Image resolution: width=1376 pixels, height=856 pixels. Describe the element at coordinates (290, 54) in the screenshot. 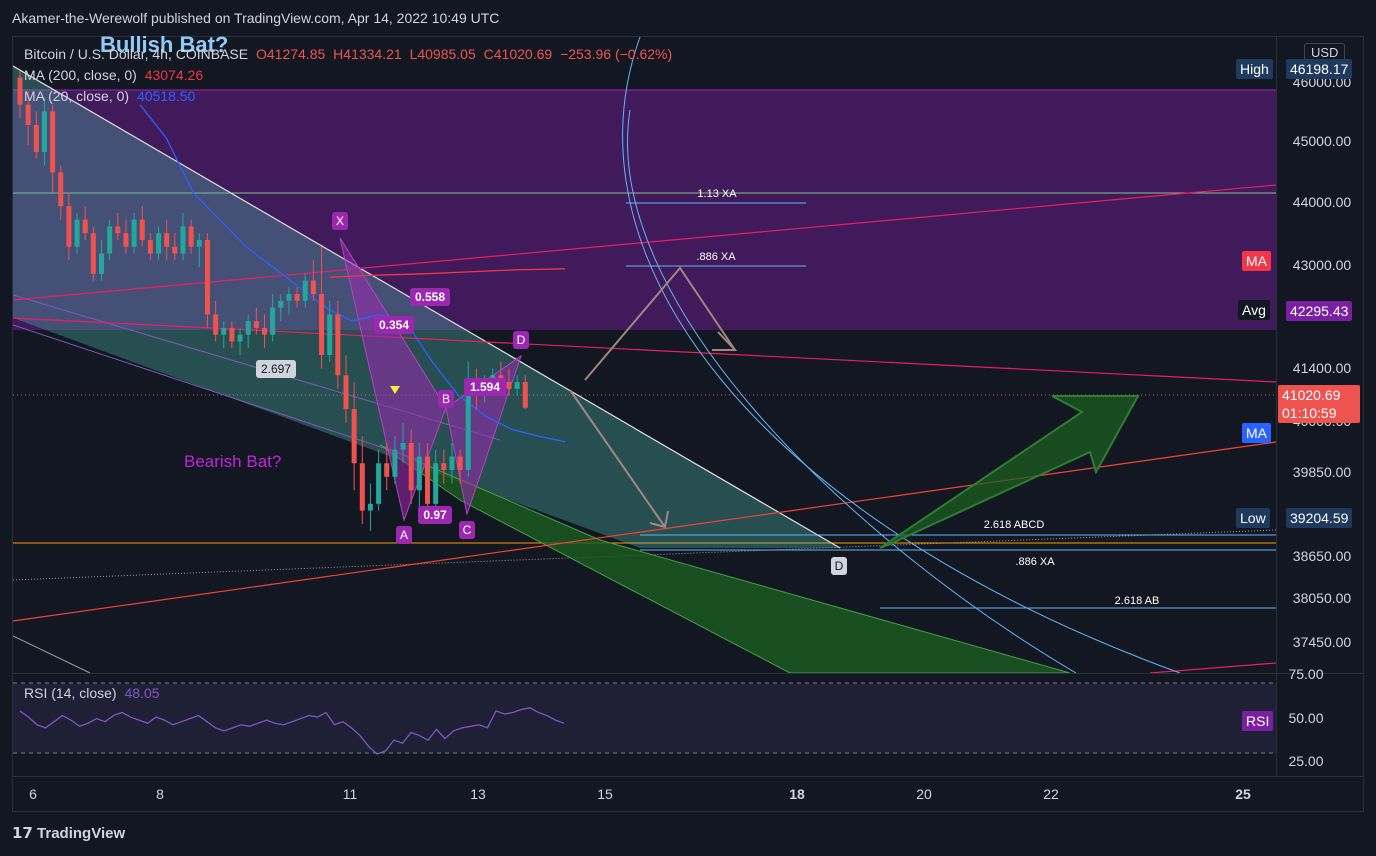

I see `legend-open: O41274.85` at that location.